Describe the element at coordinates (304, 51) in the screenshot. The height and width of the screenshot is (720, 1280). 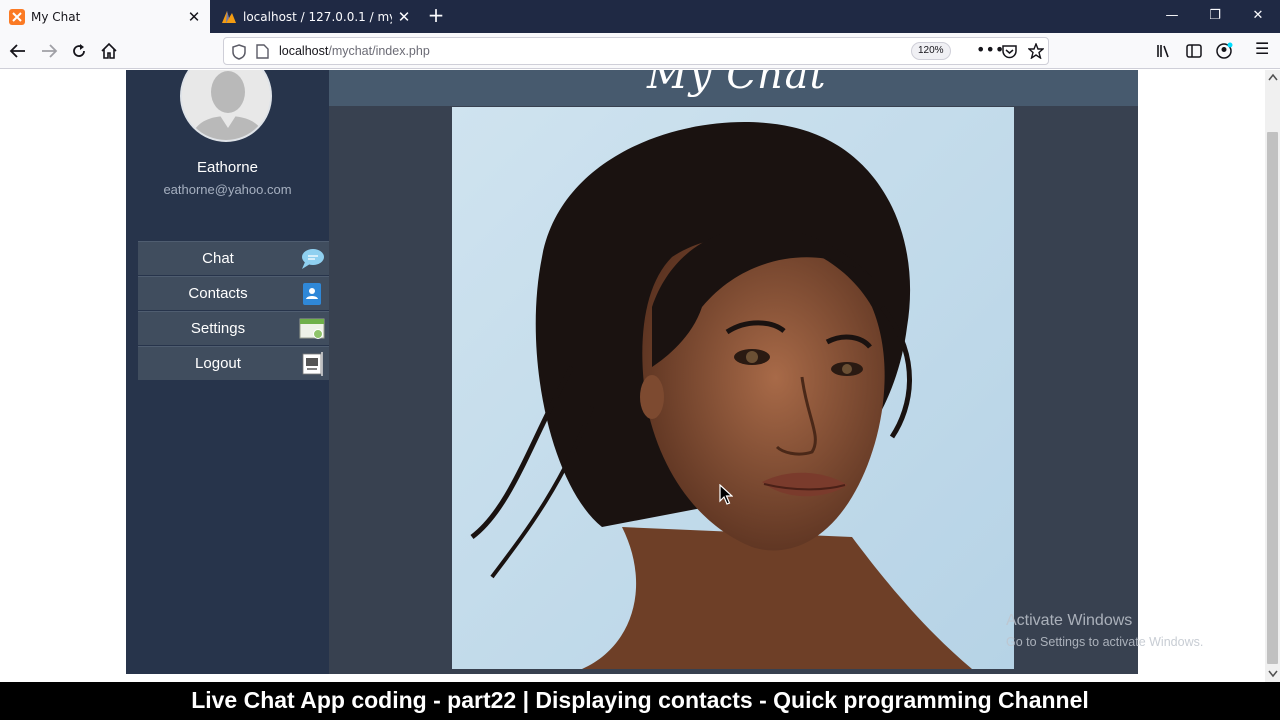
I see `url-host: localhost` at that location.